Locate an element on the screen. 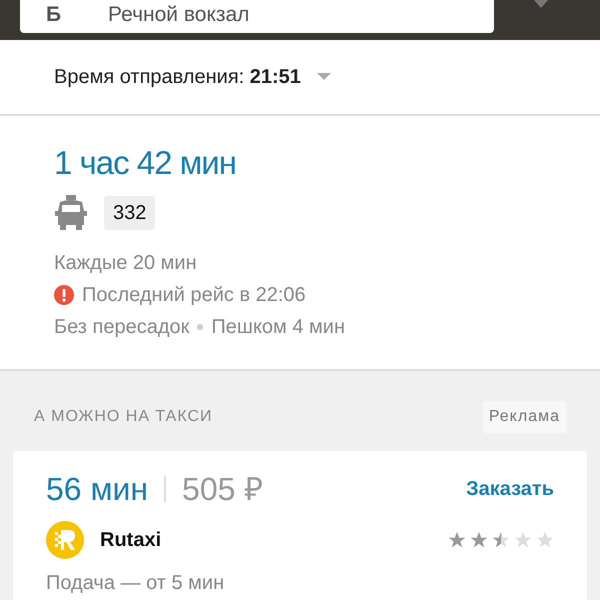 This screenshot has height=600, width=600. departure-time-selector: Время отправления: 21:51 is located at coordinates (192, 77).